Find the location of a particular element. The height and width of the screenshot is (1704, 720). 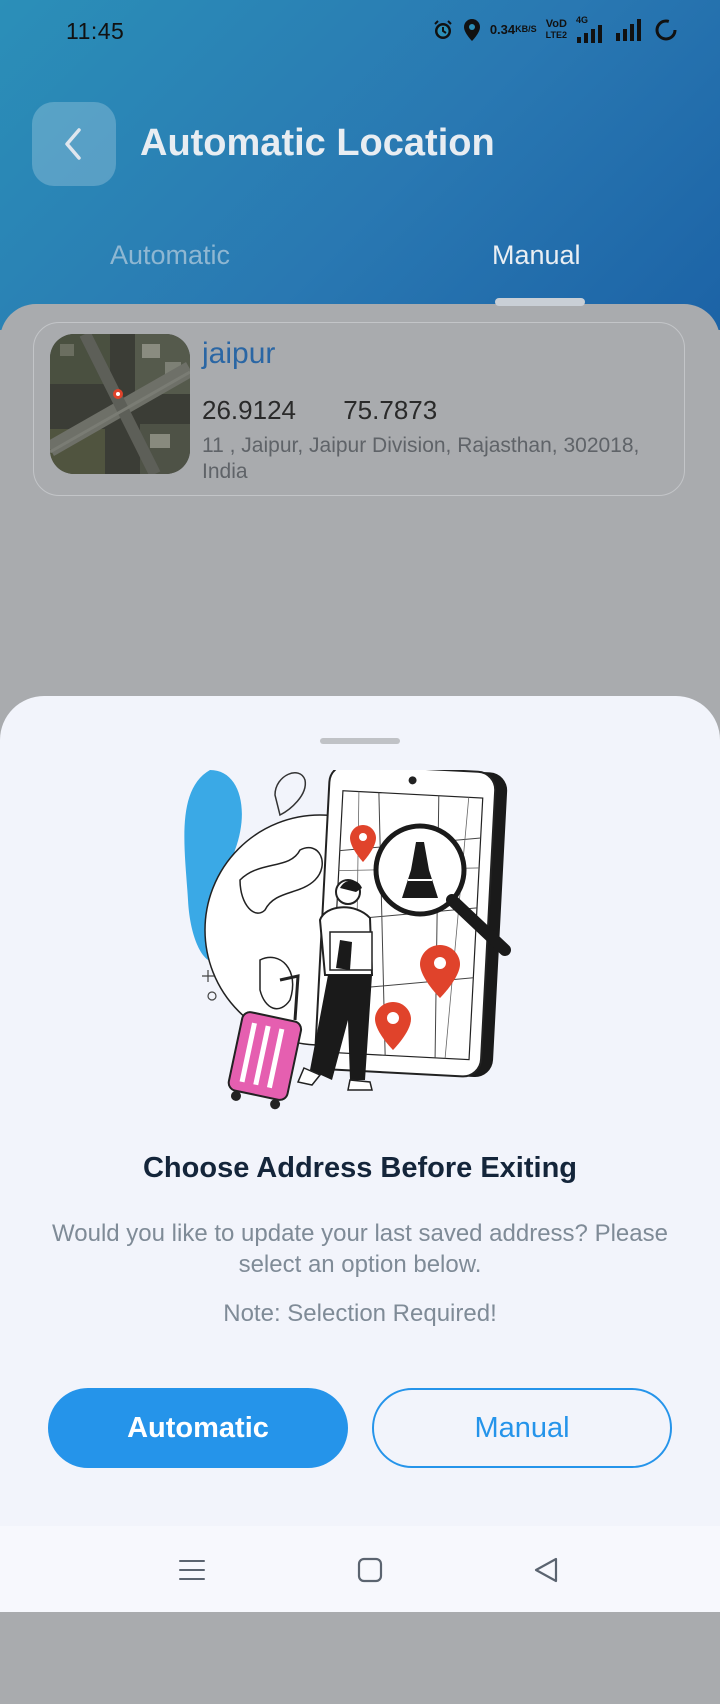

system-nav-bar is located at coordinates (360, 1569).